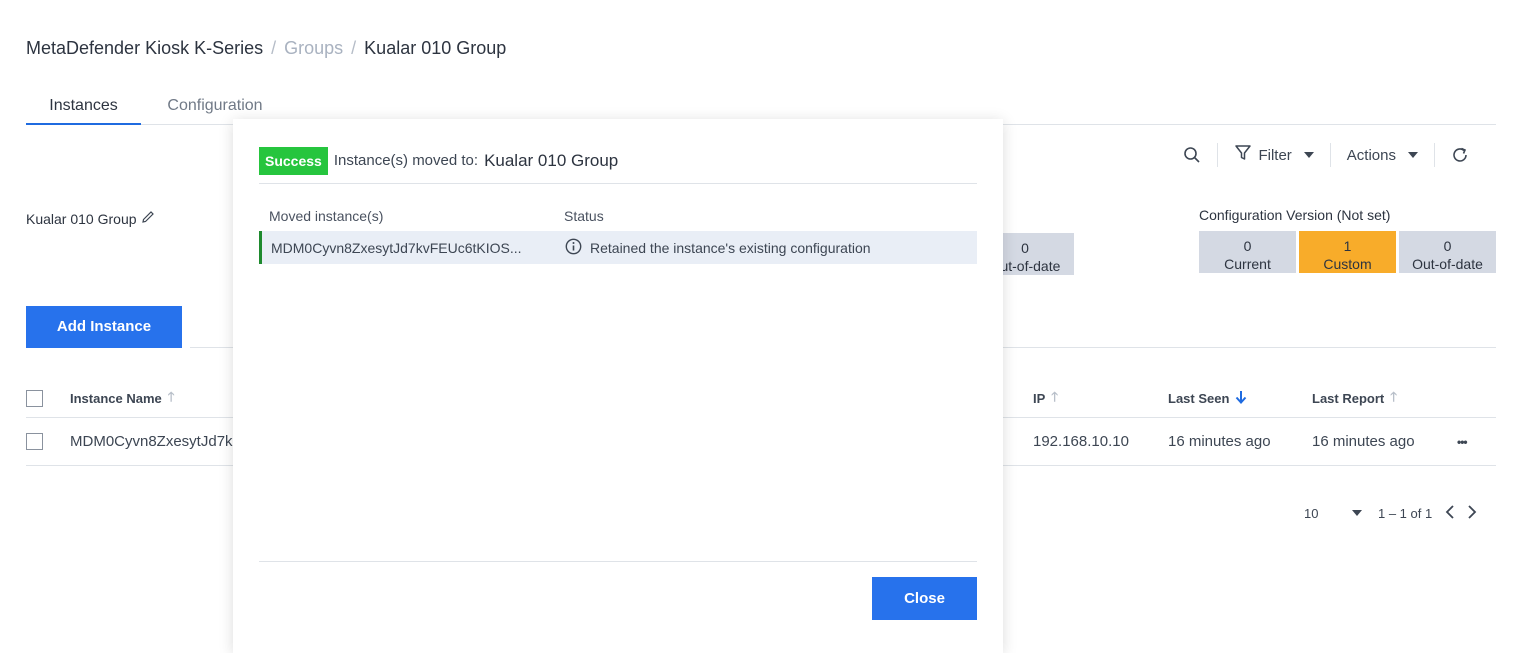 This screenshot has height=653, width=1519. I want to click on table-header: Moved instance(s) Status, so click(618, 216).